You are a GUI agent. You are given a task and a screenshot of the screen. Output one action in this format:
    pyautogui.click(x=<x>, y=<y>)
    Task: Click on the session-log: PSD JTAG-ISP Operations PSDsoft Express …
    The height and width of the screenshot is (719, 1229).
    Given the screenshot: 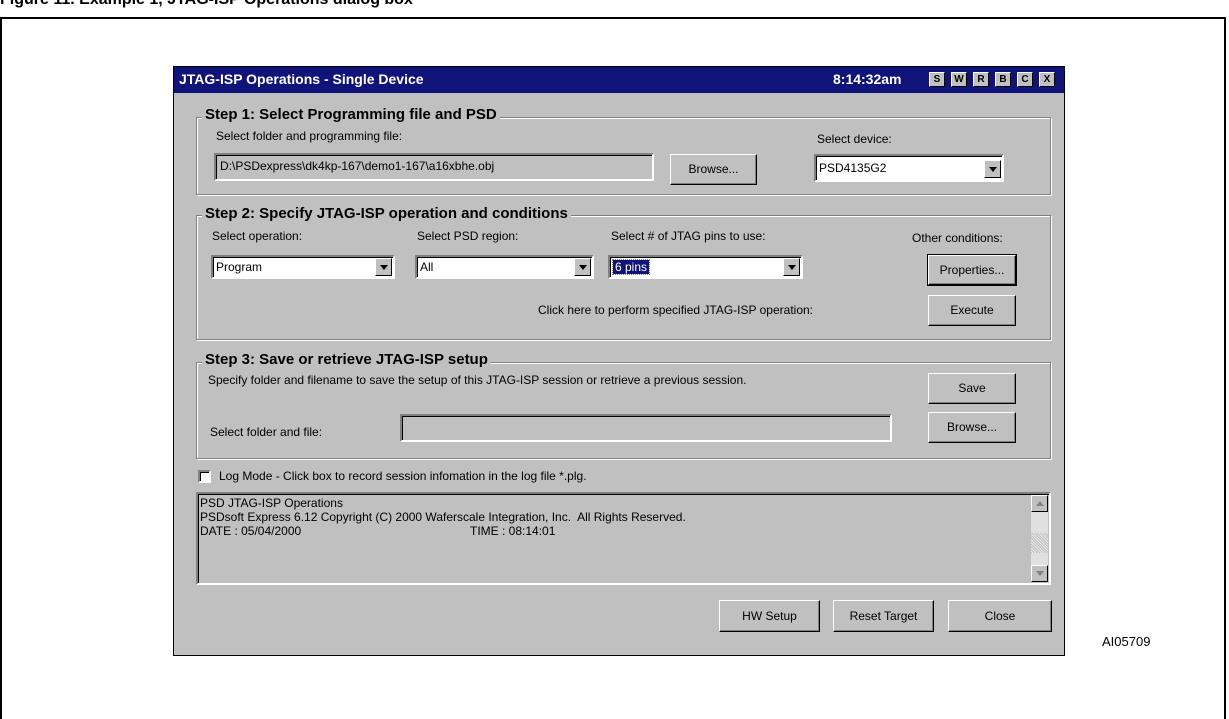 What is the action you would take?
    pyautogui.click(x=623, y=538)
    